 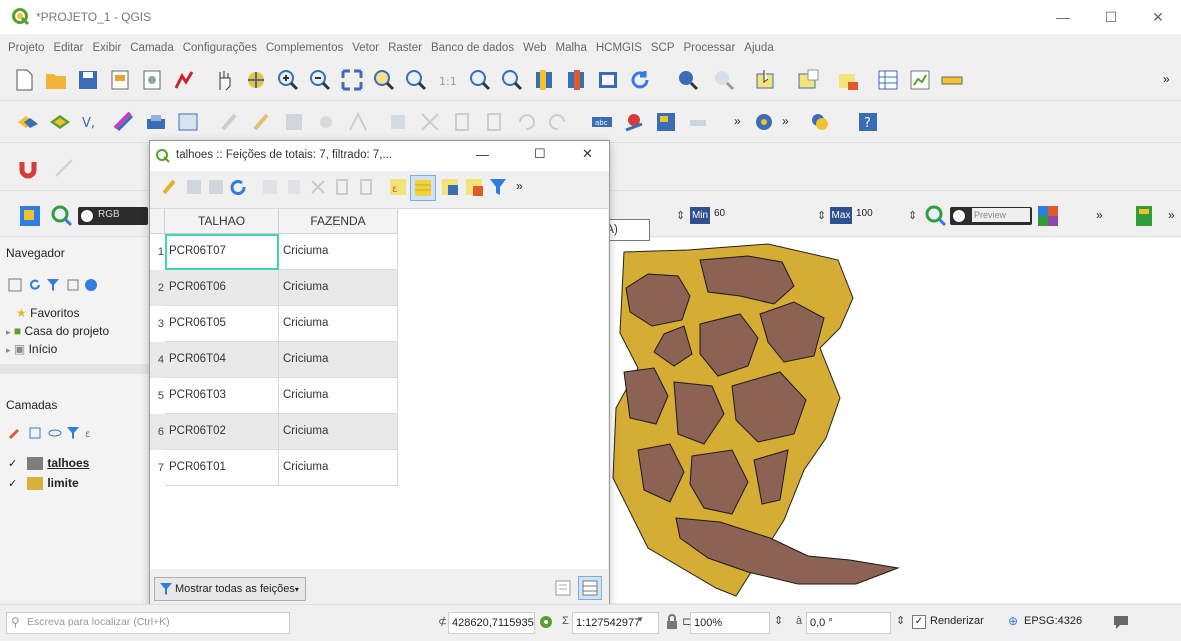 What do you see at coordinates (28, 122) in the screenshot?
I see `data-source-manager-icon` at bounding box center [28, 122].